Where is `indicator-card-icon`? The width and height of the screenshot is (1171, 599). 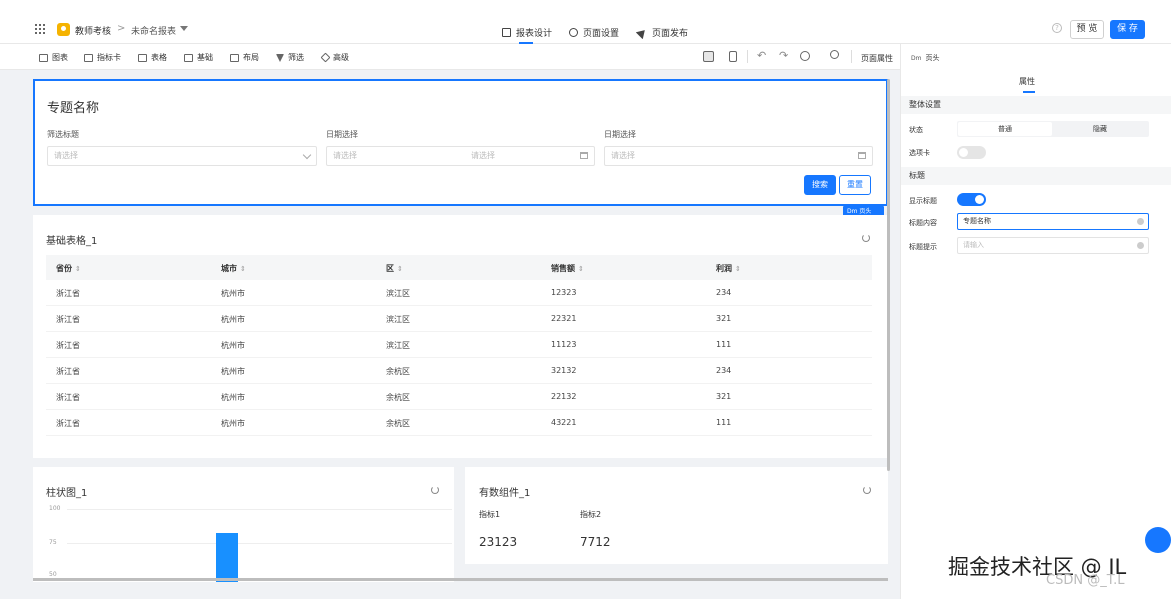
indicator-card-icon is located at coordinates (88, 57).